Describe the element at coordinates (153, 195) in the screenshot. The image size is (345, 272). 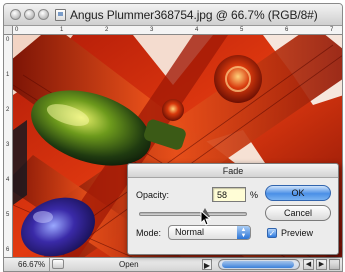
I see `opacity-label: Opacity:` at that location.